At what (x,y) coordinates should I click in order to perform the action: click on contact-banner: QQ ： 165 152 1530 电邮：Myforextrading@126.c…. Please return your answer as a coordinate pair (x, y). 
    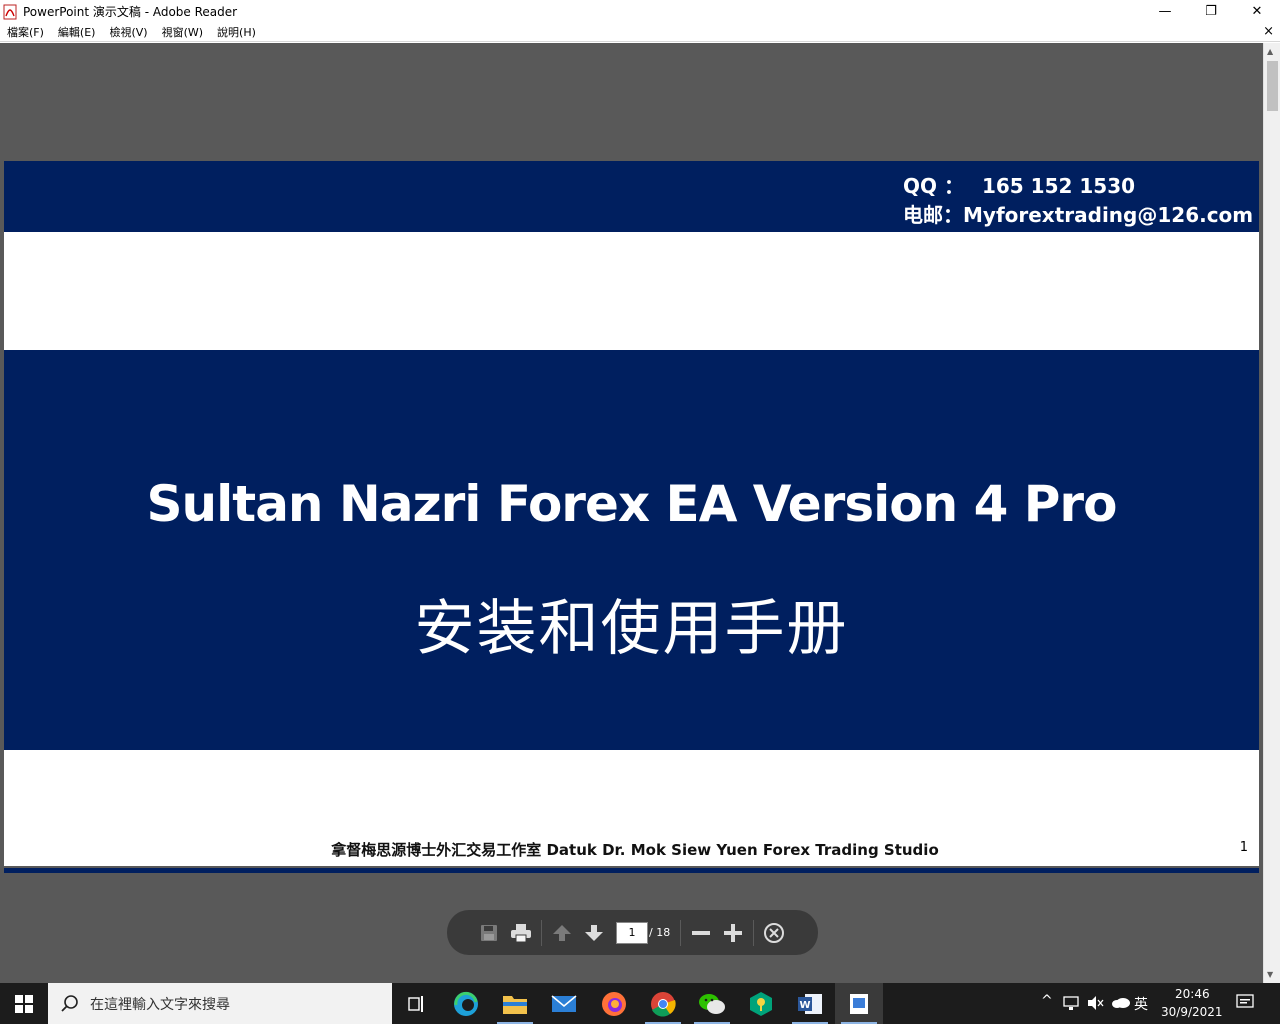
    Looking at the image, I should click on (631, 196).